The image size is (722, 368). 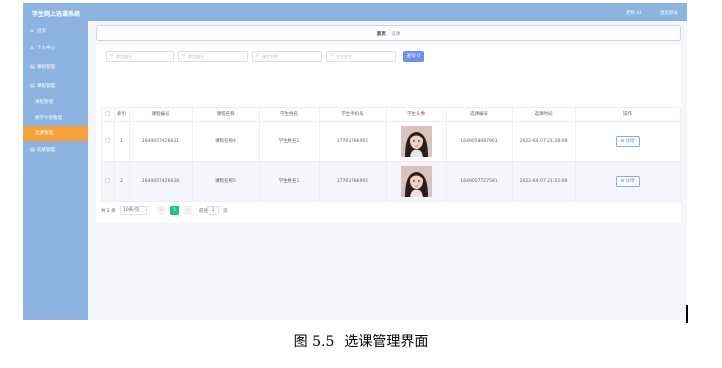 What do you see at coordinates (687, 314) in the screenshot?
I see `text-cursor-mark` at bounding box center [687, 314].